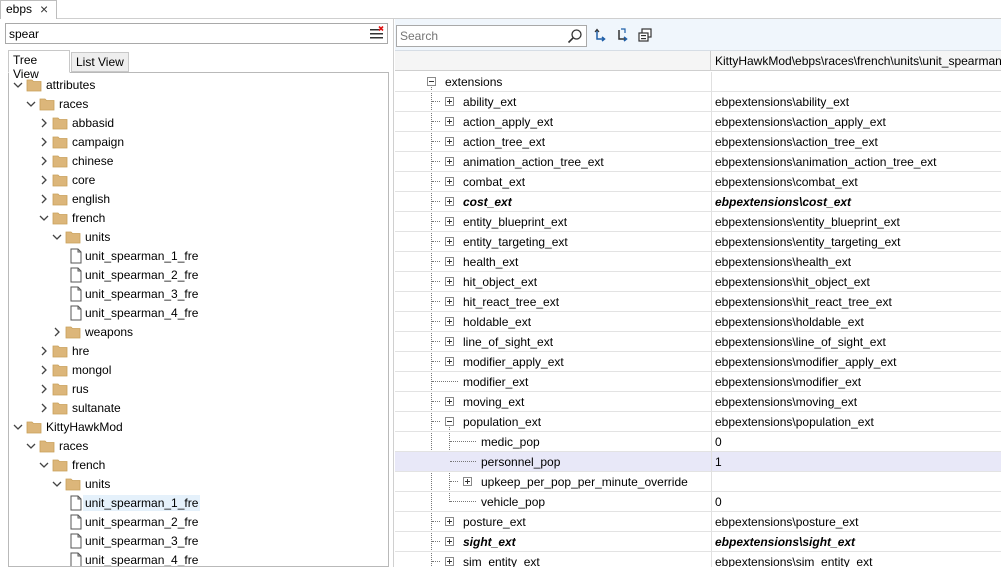 This screenshot has width=1001, height=567. What do you see at coordinates (698, 502) in the screenshot?
I see `property-row: vehicle_pop 0` at bounding box center [698, 502].